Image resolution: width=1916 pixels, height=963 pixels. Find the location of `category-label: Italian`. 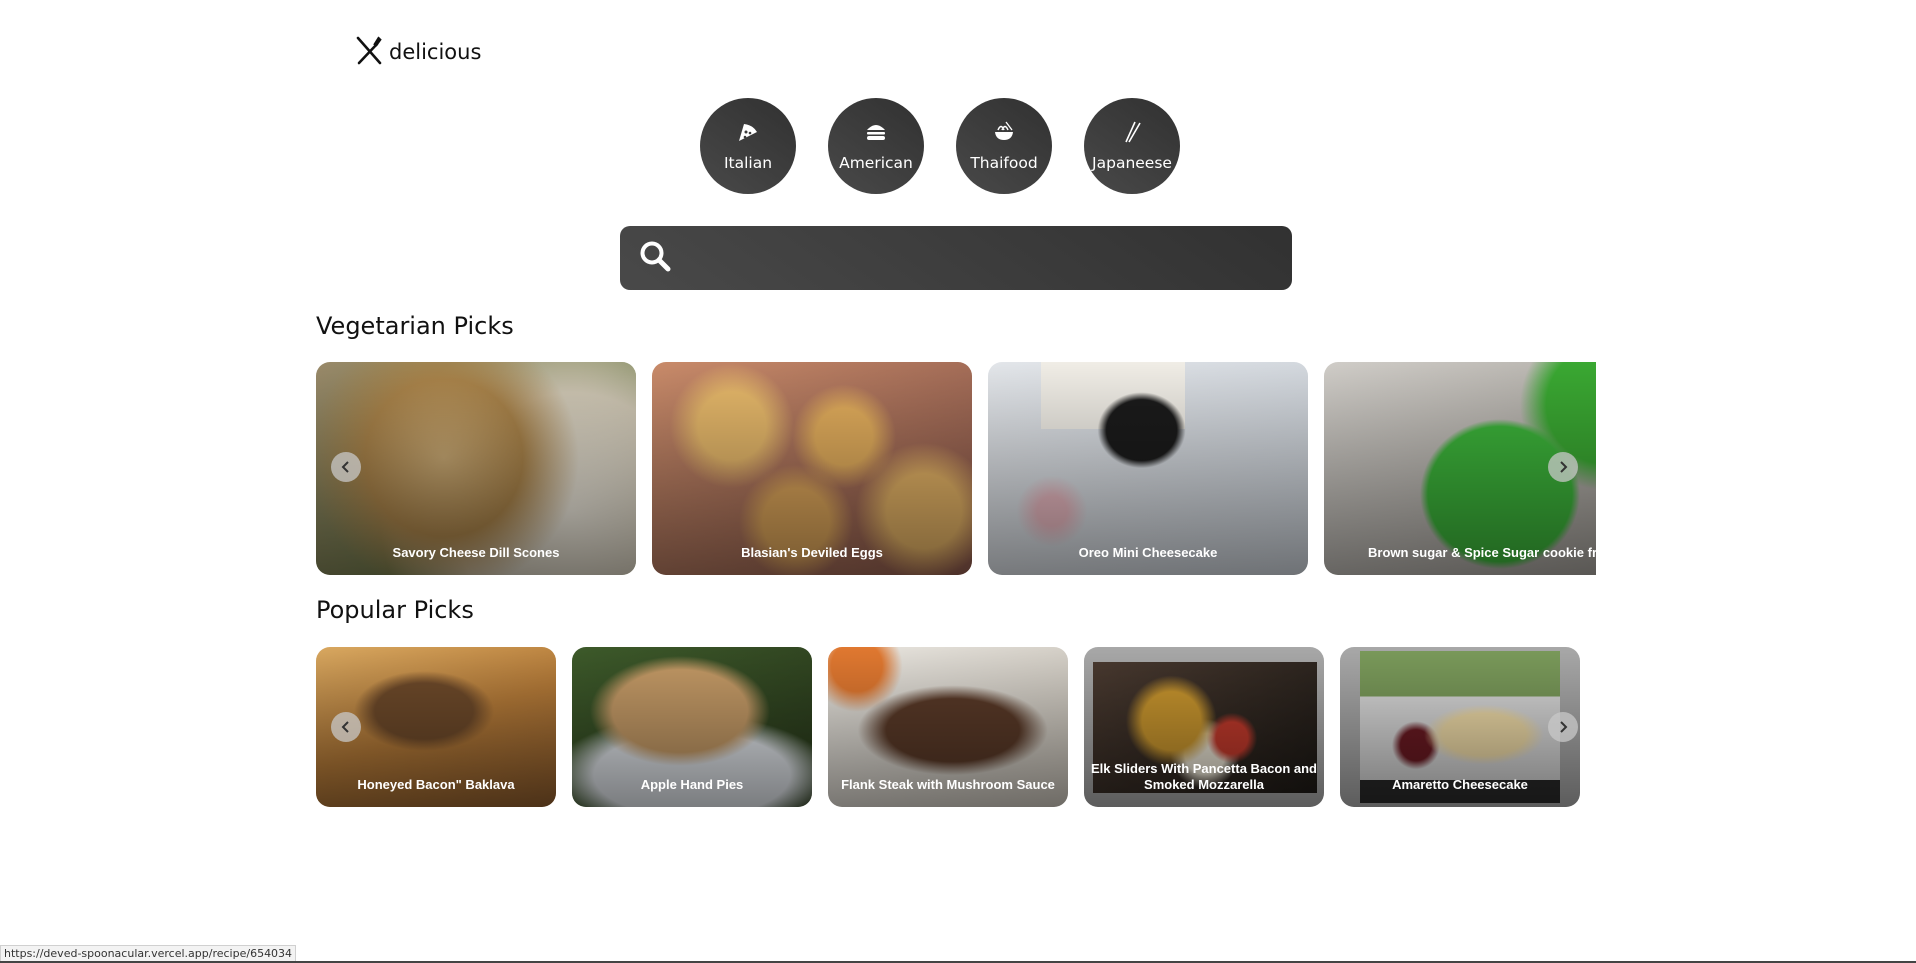

category-label: Italian is located at coordinates (748, 163).